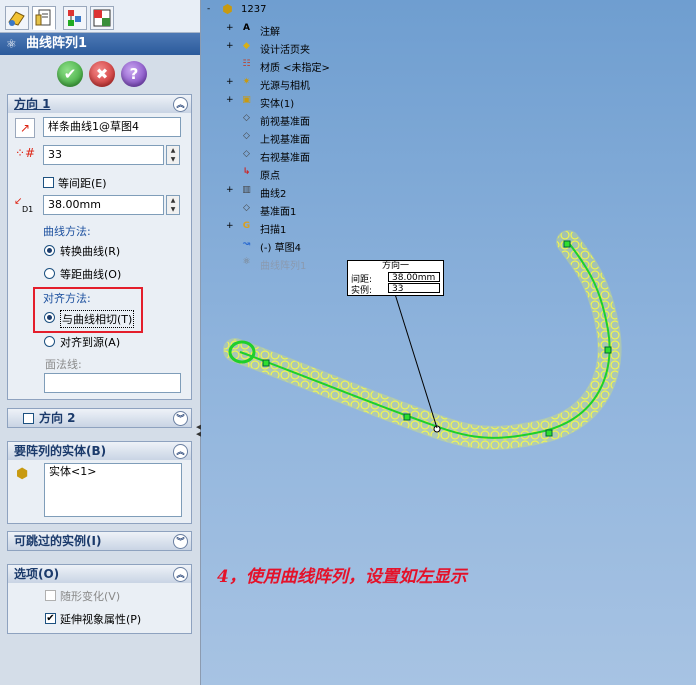 The width and height of the screenshot is (696, 685). I want to click on face-normal-label: 面法线:, so click(63, 364).